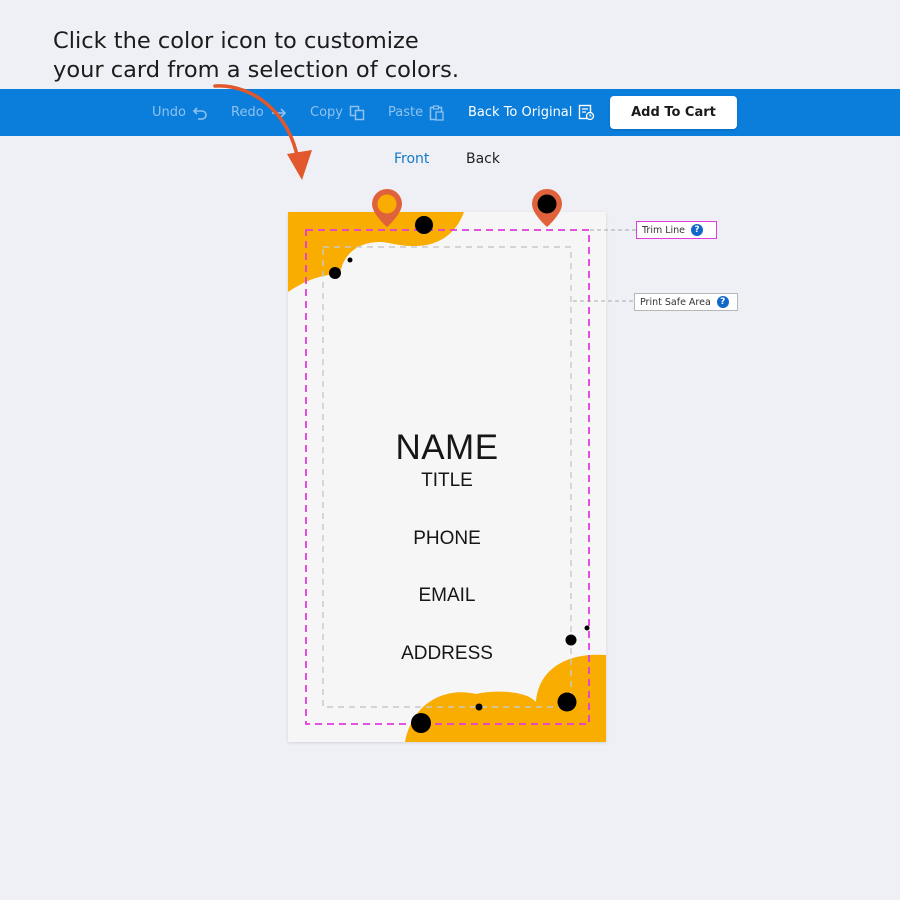  Describe the element at coordinates (547, 208) in the screenshot. I see `color-pin-black-icon` at that location.